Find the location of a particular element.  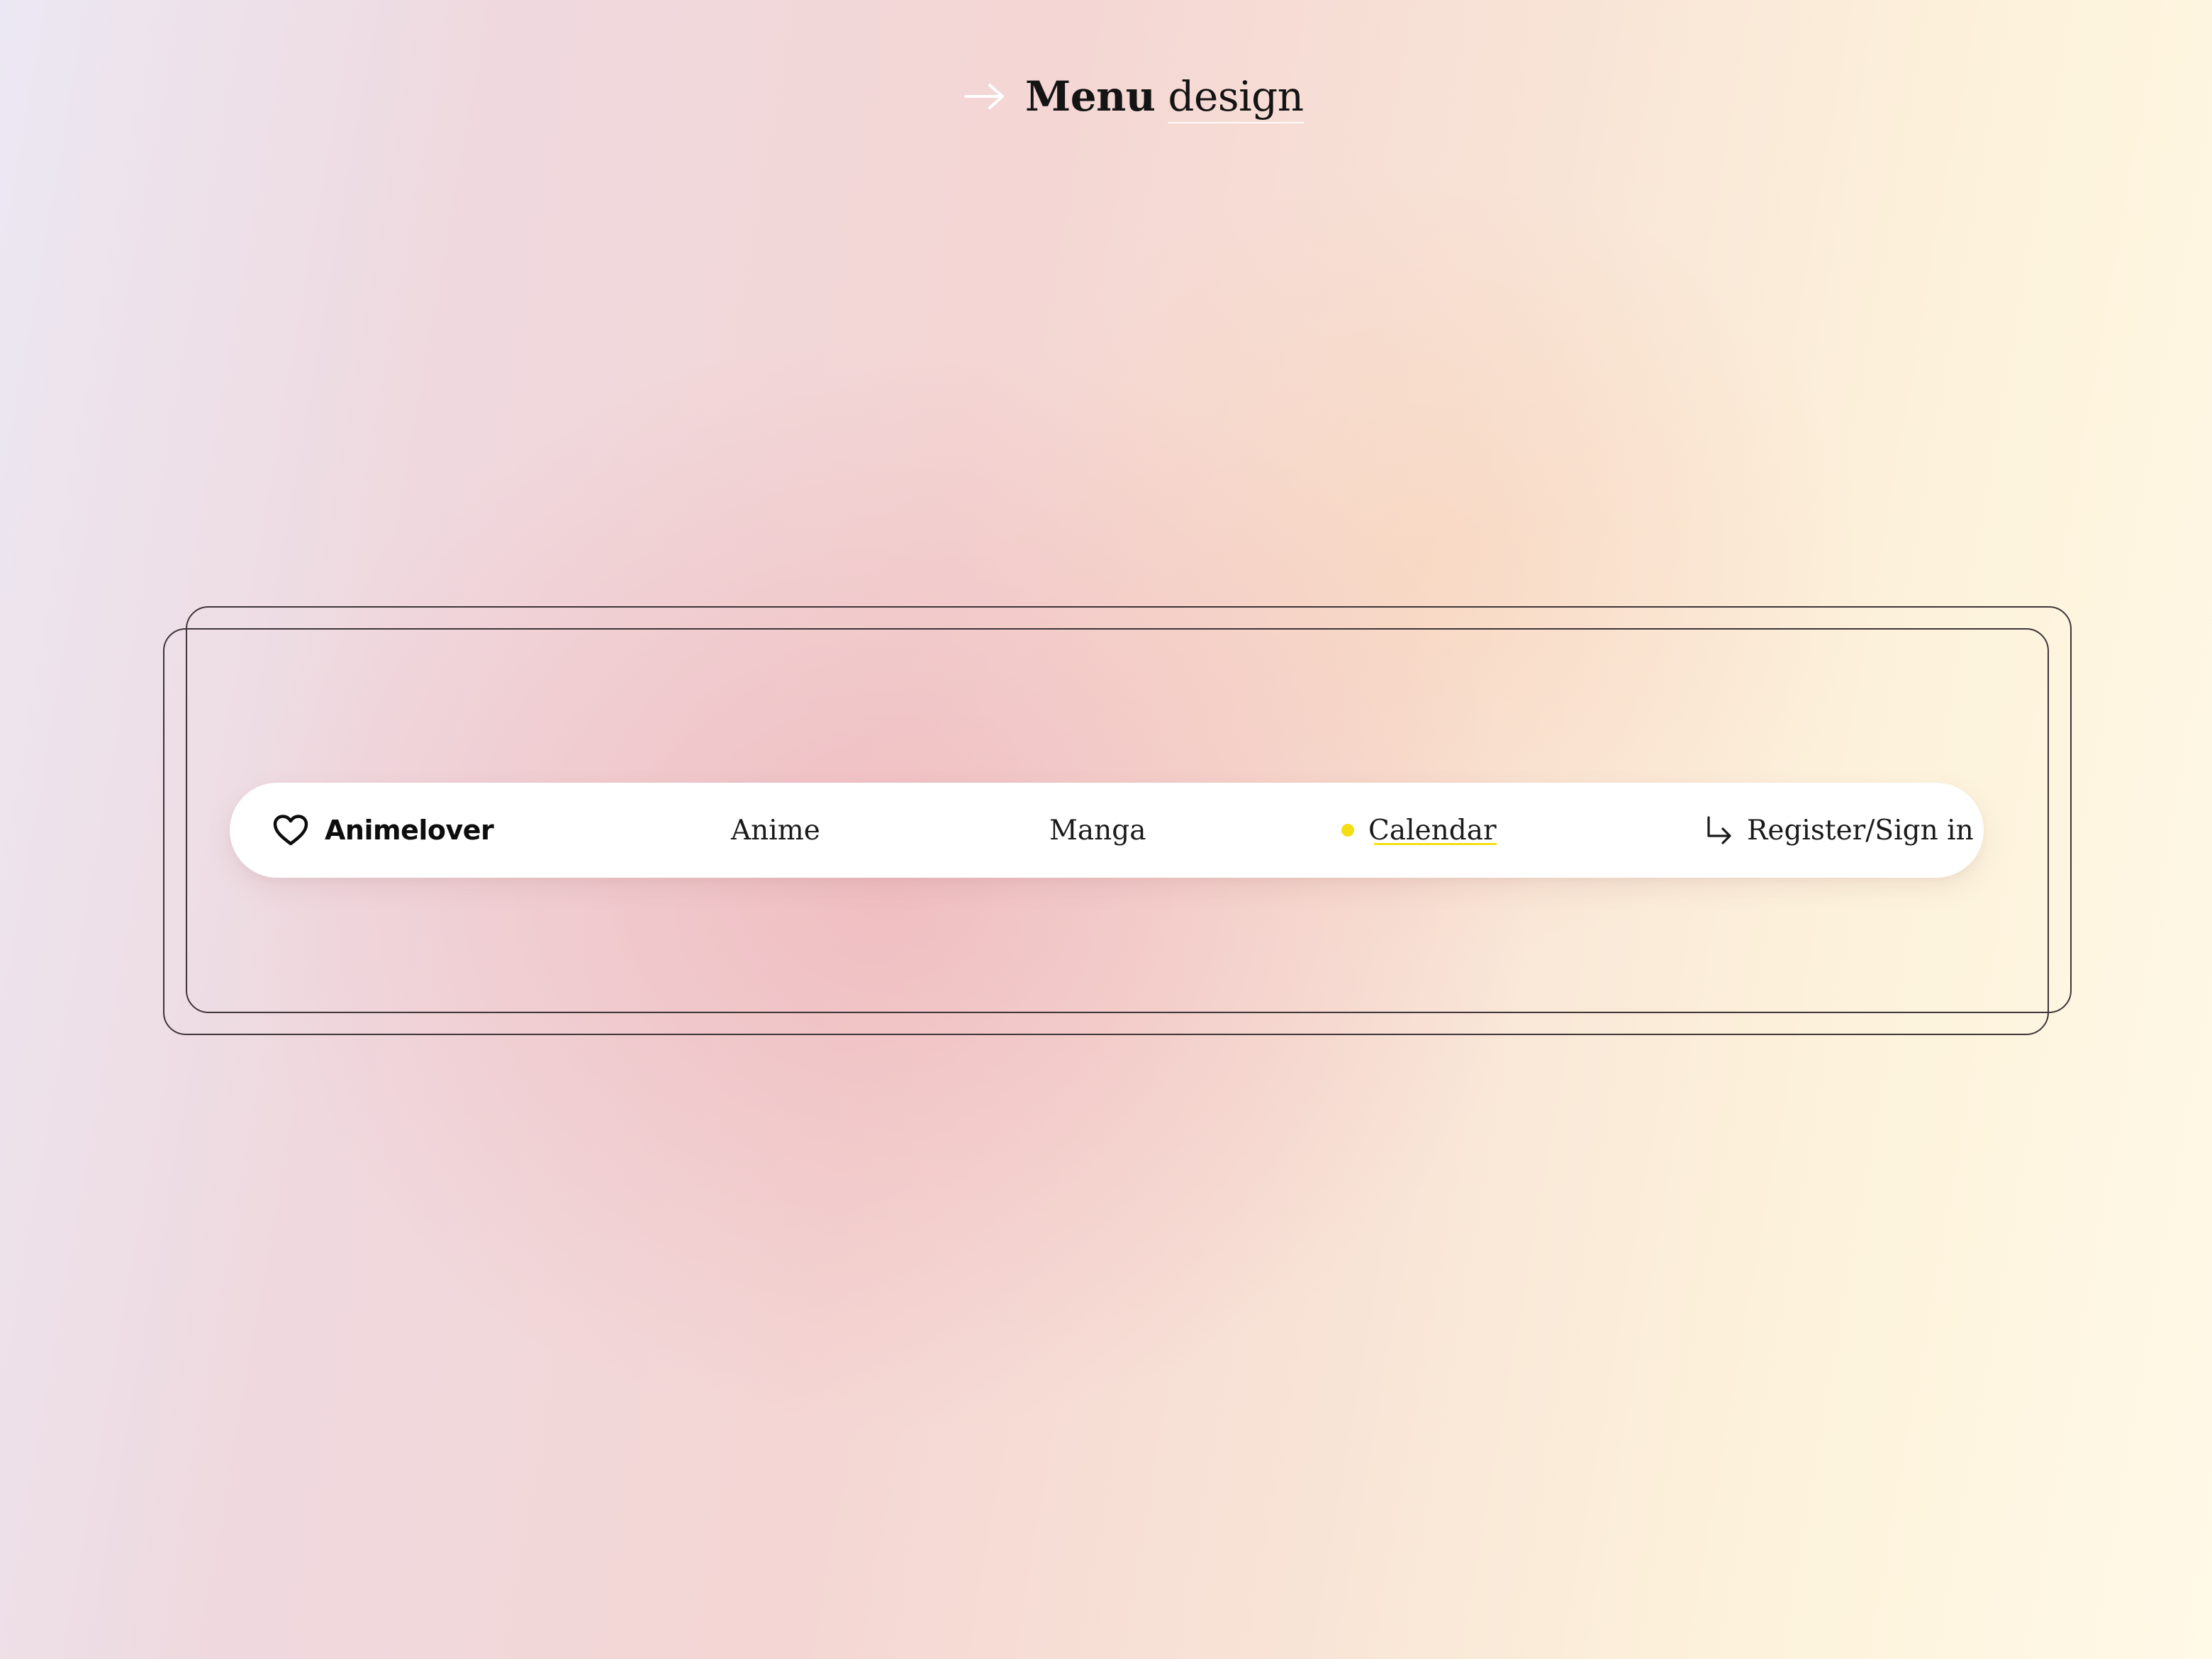

title-text: Menu design is located at coordinates (1164, 98).